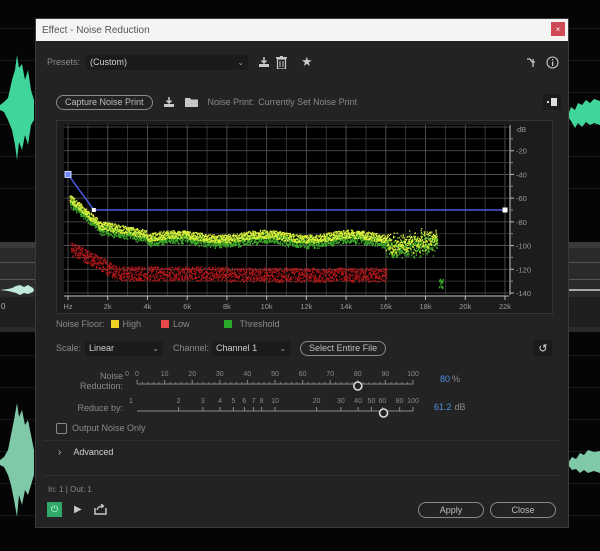  Describe the element at coordinates (303, 374) in the screenshot. I see `noise-reduction-tick-label: 60` at that location.